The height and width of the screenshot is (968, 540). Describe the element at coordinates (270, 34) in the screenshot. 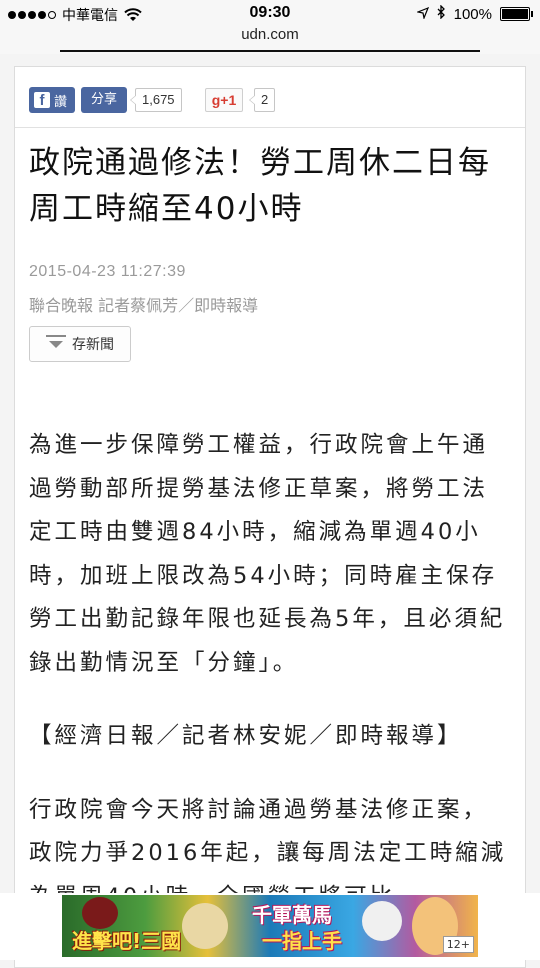

I see `url-text: udn.com` at that location.